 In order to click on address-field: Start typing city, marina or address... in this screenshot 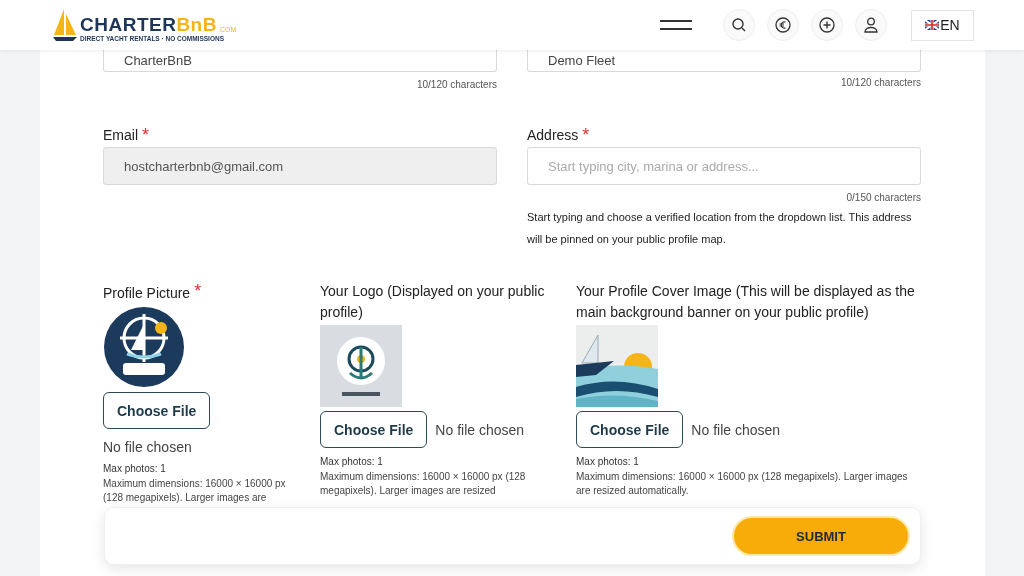, I will do `click(724, 166)`.